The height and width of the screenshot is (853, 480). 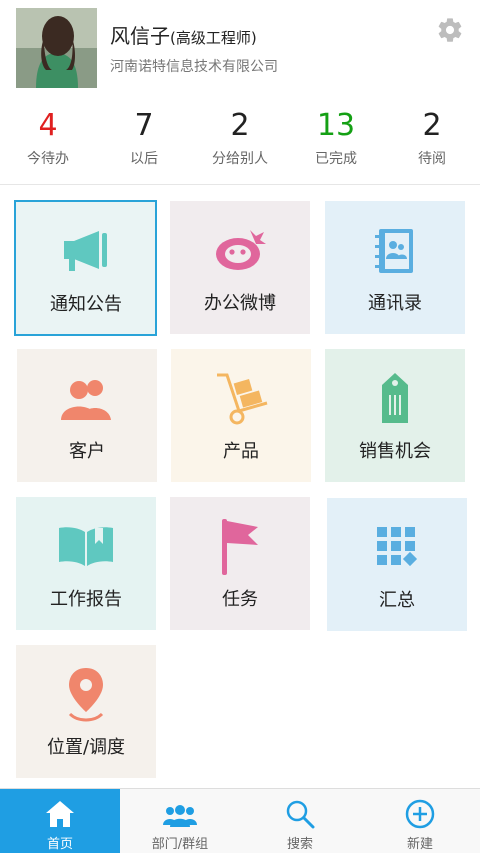 What do you see at coordinates (180, 809) in the screenshot?
I see `group-icon` at bounding box center [180, 809].